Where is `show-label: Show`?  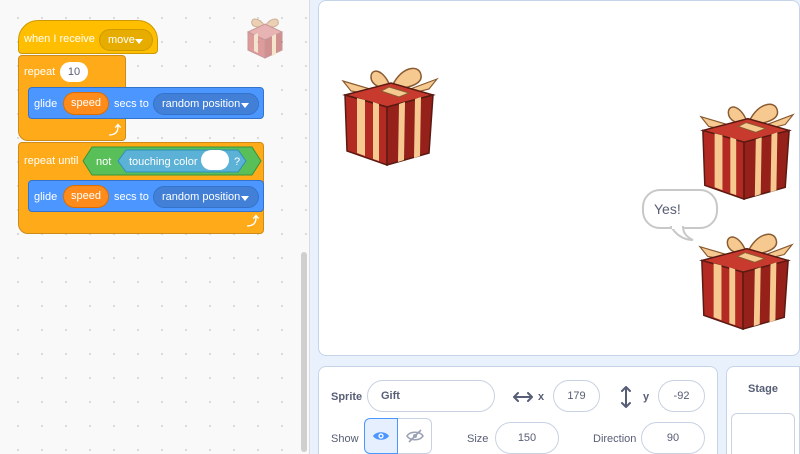 show-label: Show is located at coordinates (345, 439).